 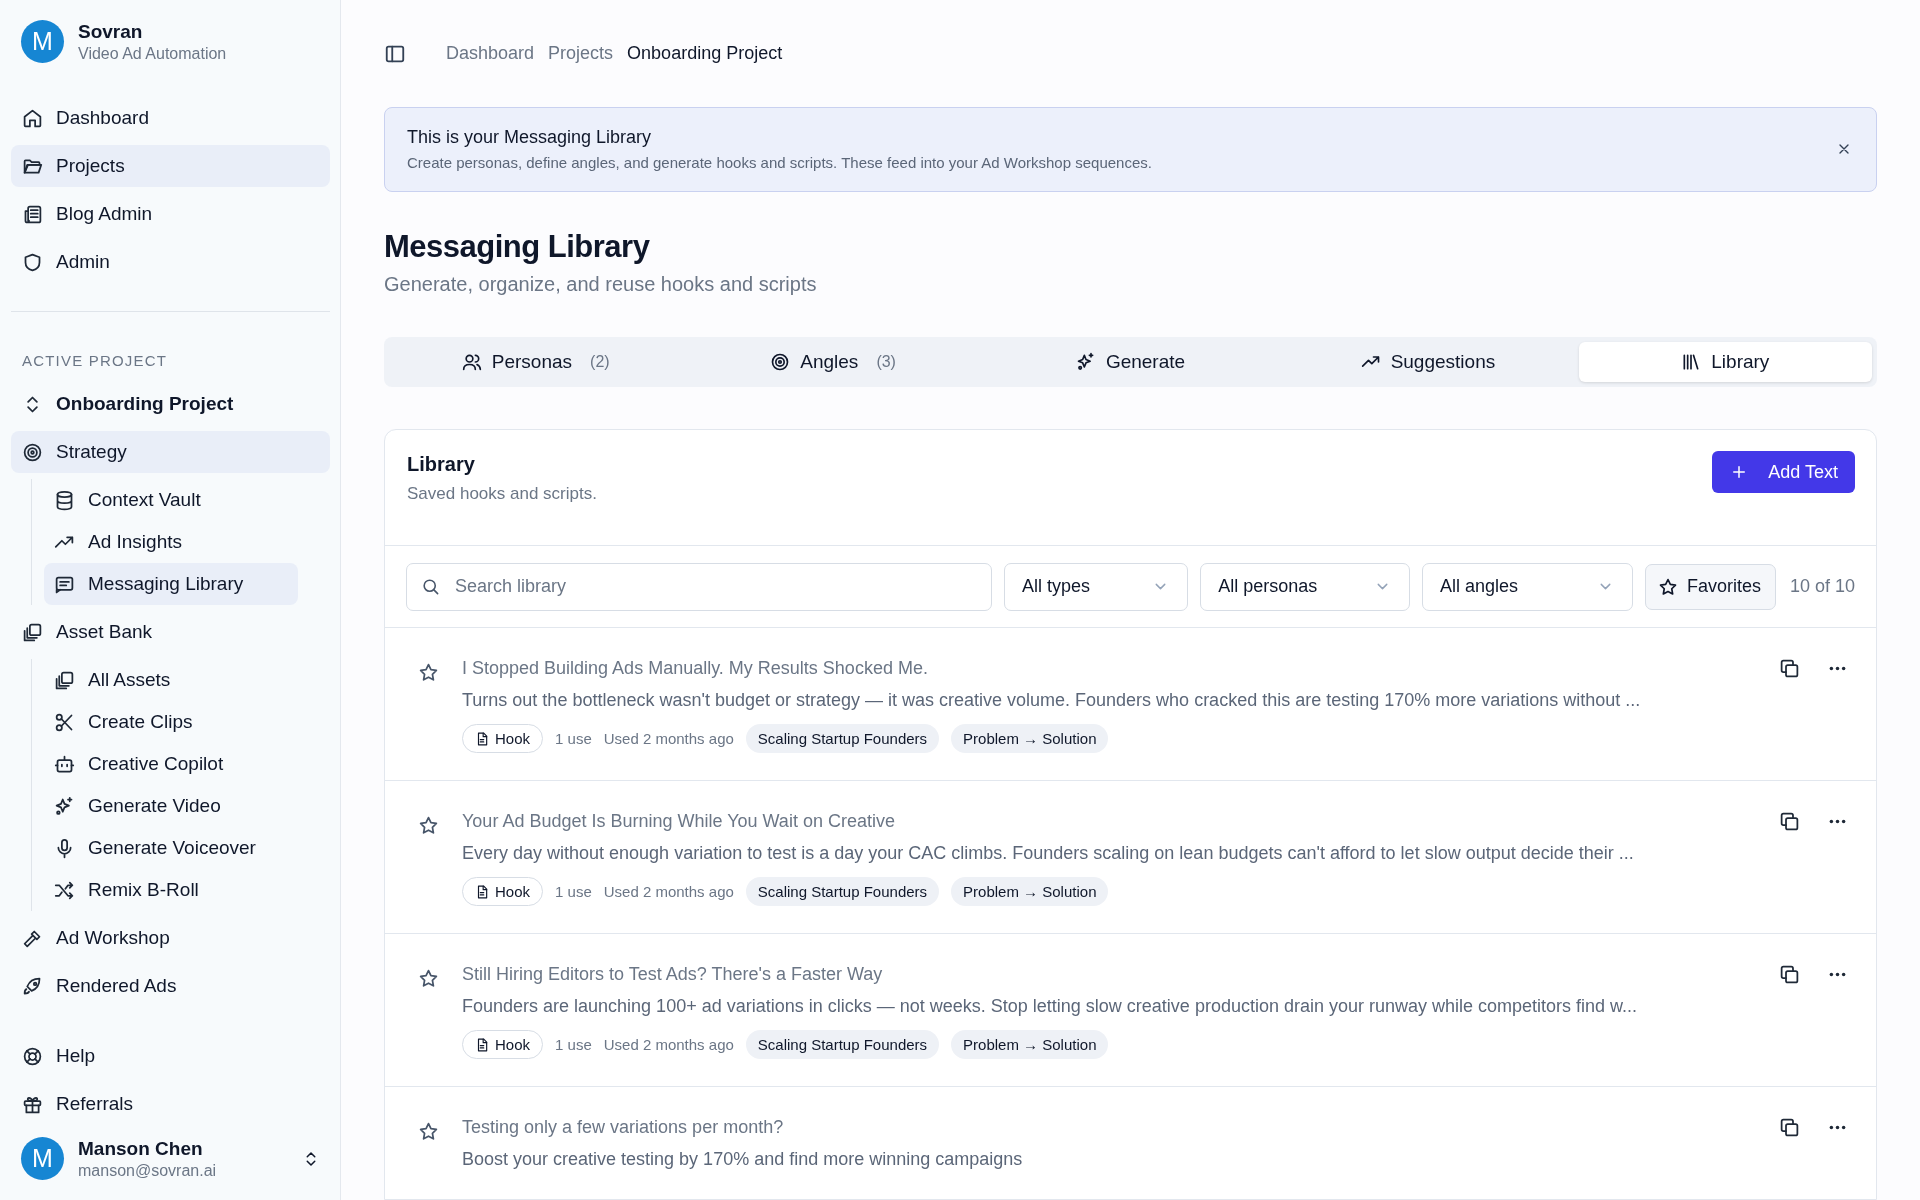 I want to click on tab: Angles (3), so click(x=833, y=362).